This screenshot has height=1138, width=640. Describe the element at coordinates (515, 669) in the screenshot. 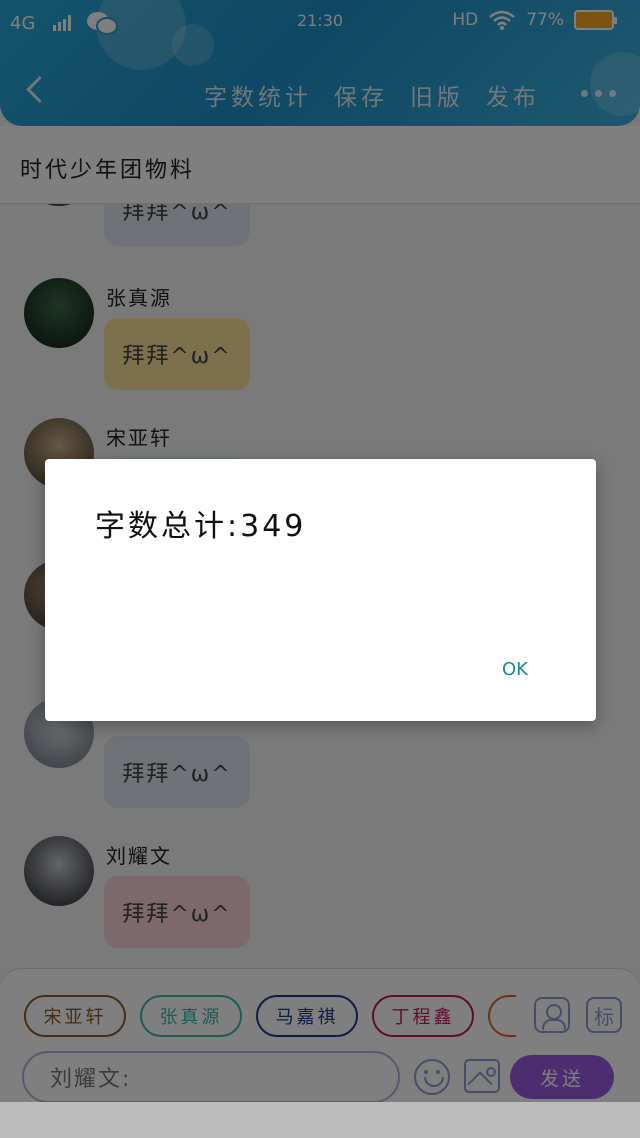

I see `ok-button: OK` at that location.